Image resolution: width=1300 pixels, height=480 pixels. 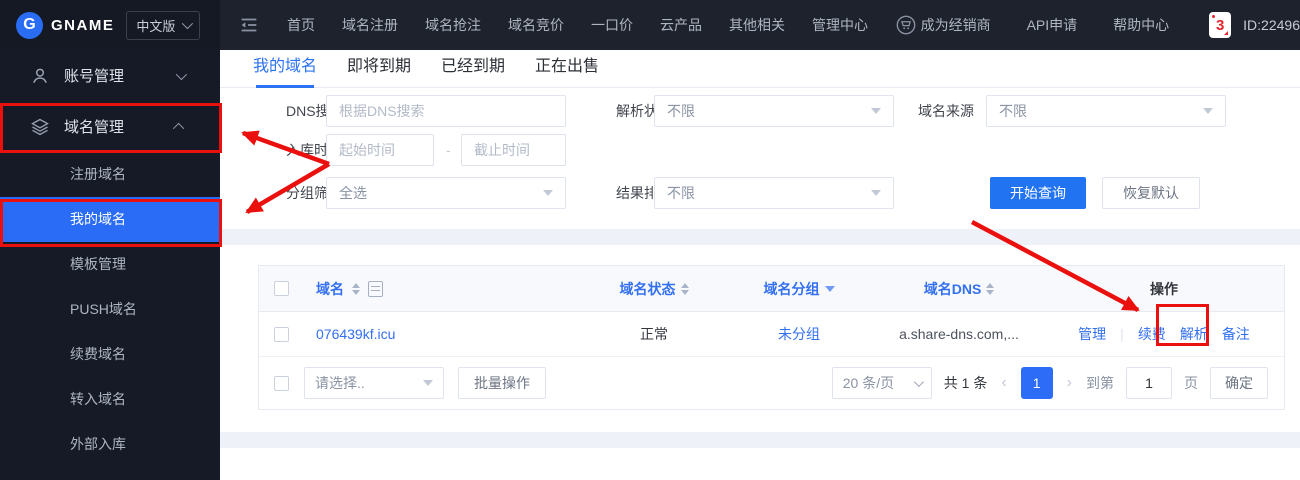 What do you see at coordinates (40, 75) in the screenshot?
I see `user-icon` at bounding box center [40, 75].